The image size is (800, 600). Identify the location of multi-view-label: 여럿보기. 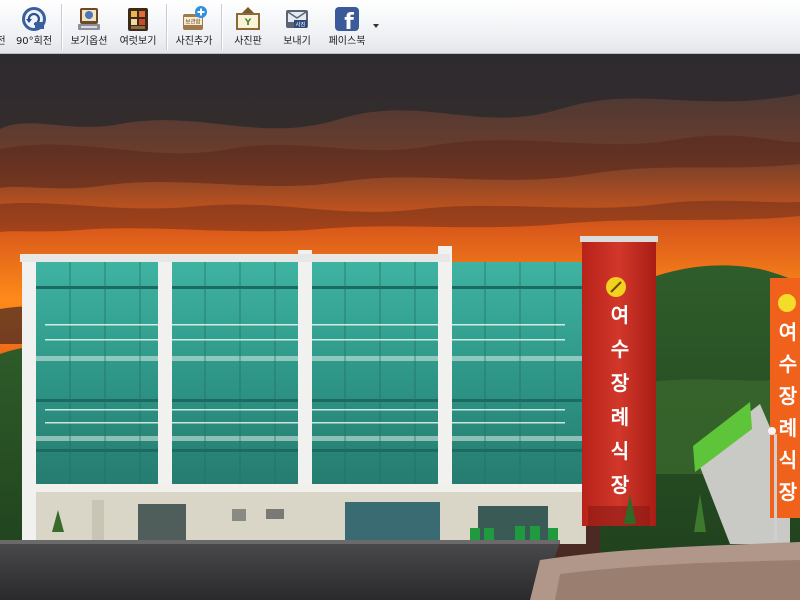
(138, 41).